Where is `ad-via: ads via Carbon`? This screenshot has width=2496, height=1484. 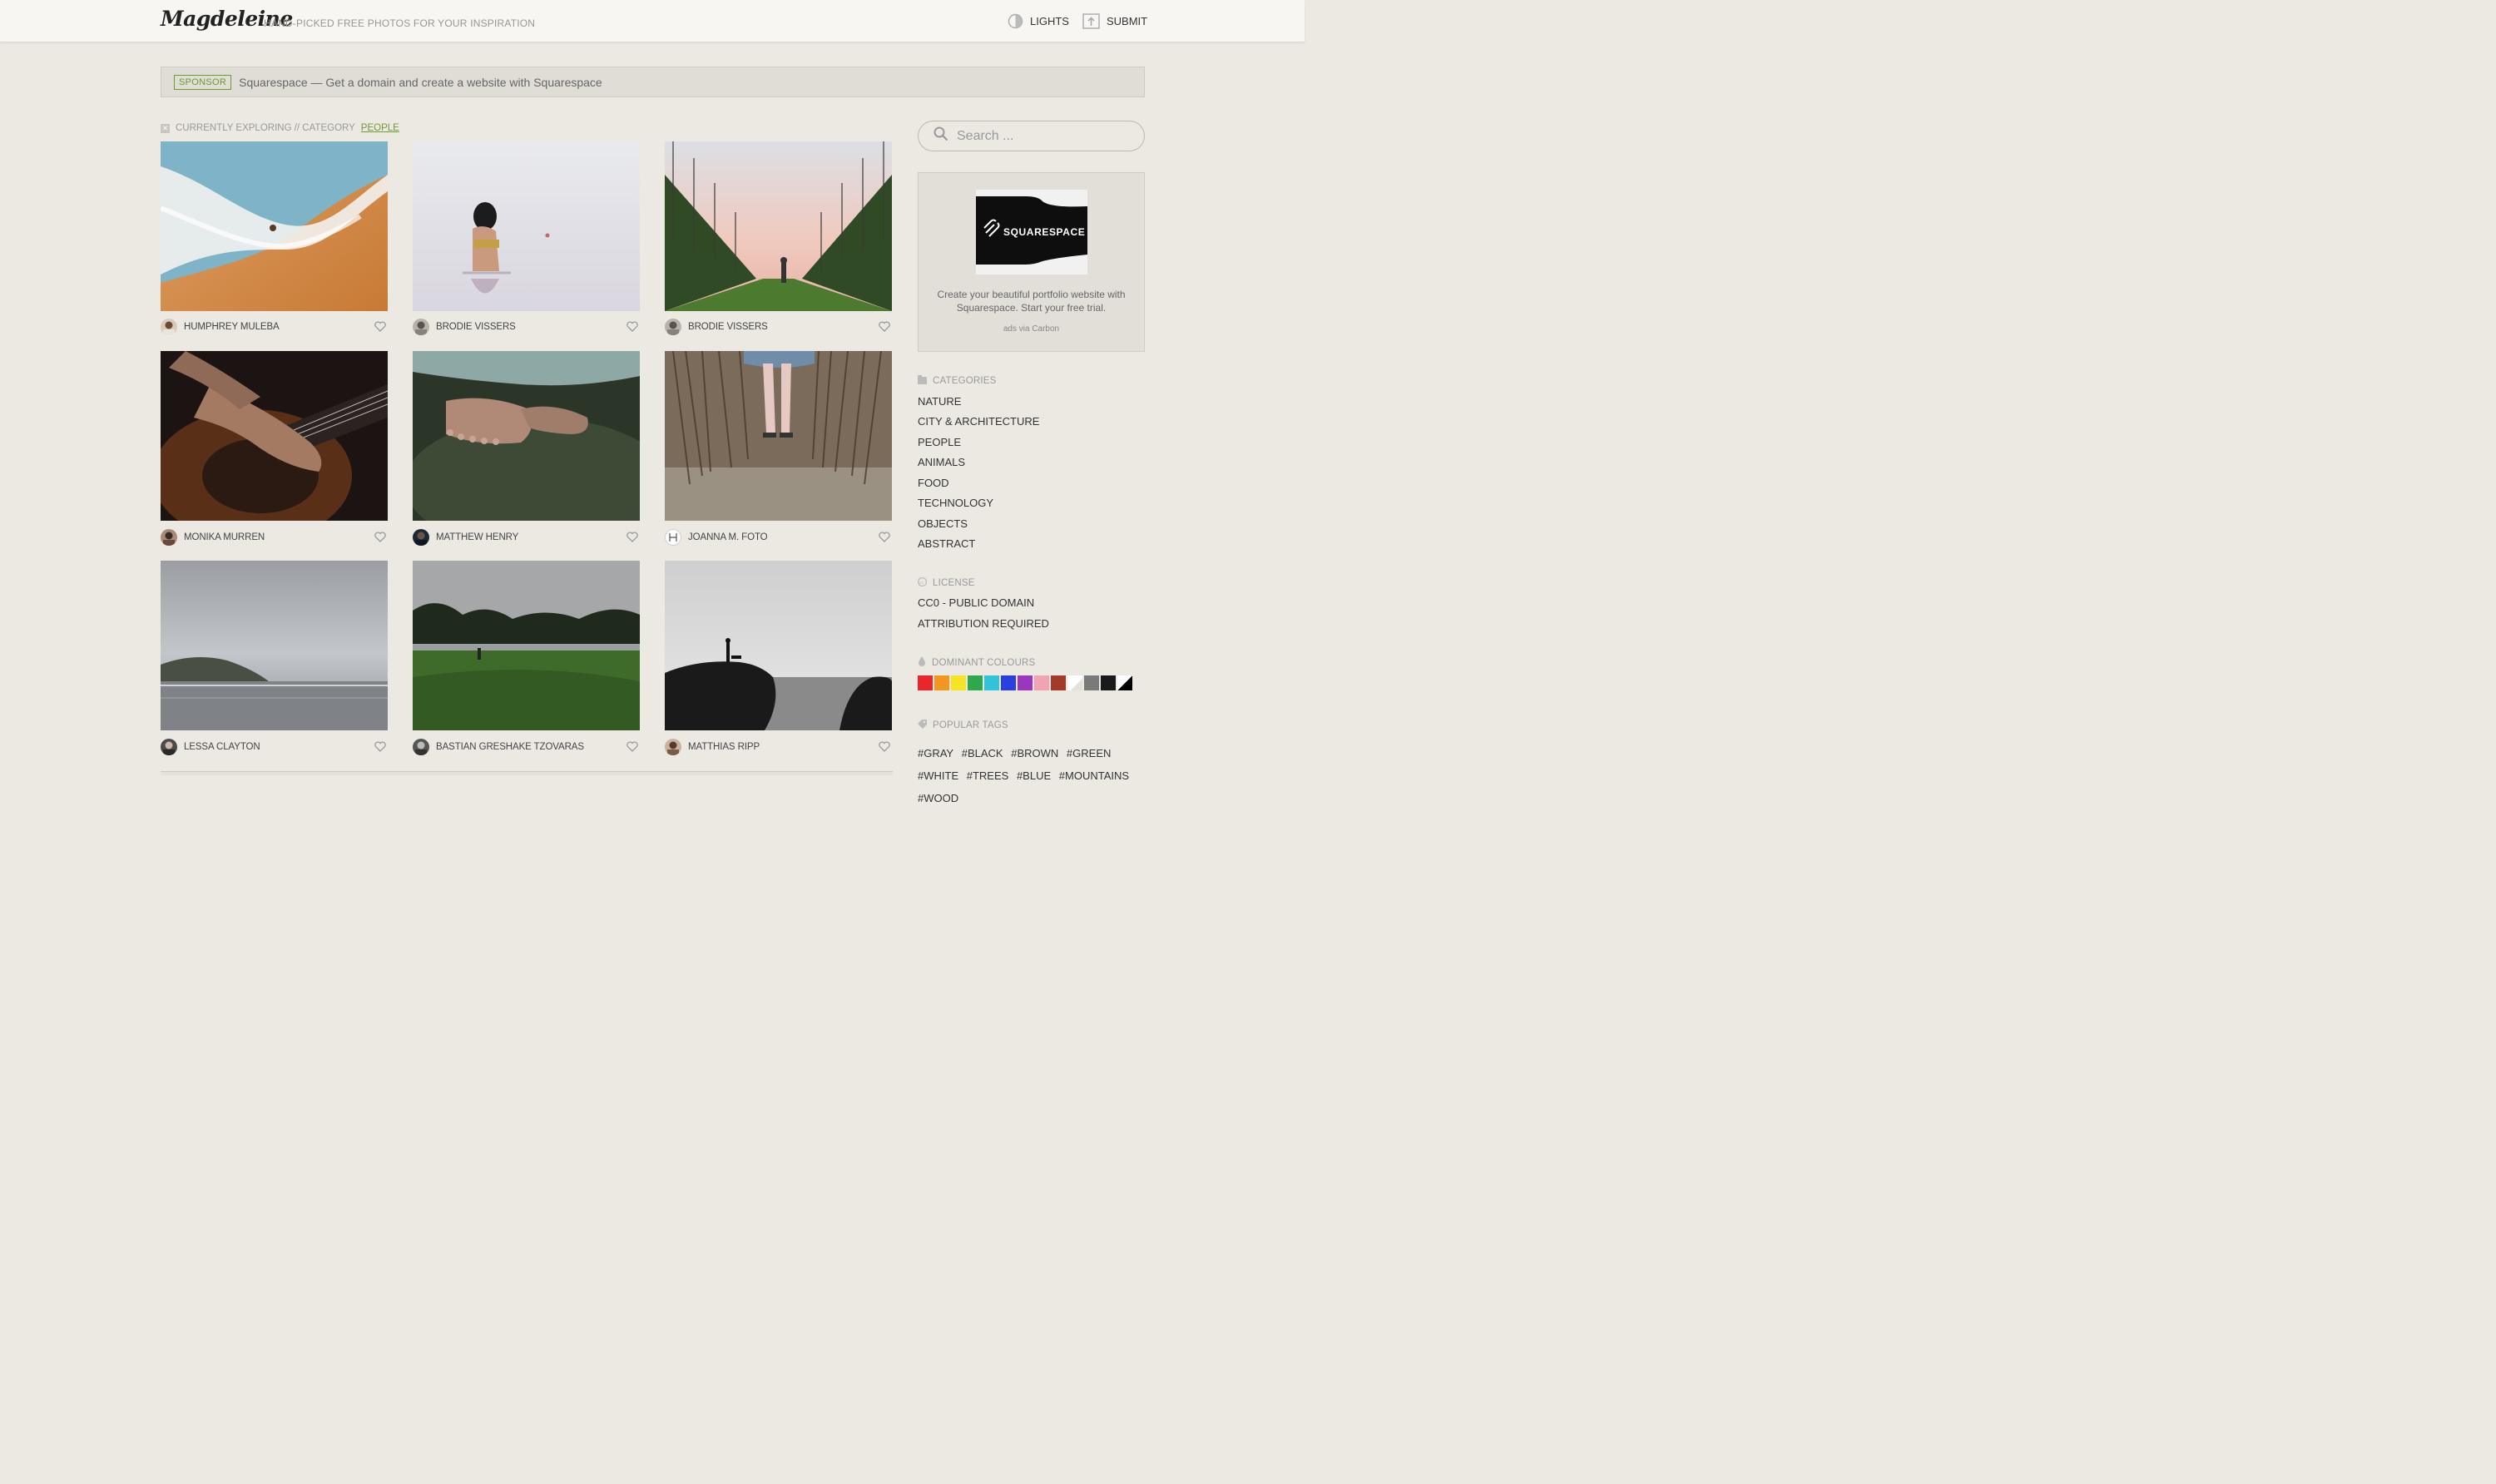
ad-via: ads via Carbon is located at coordinates (1031, 329).